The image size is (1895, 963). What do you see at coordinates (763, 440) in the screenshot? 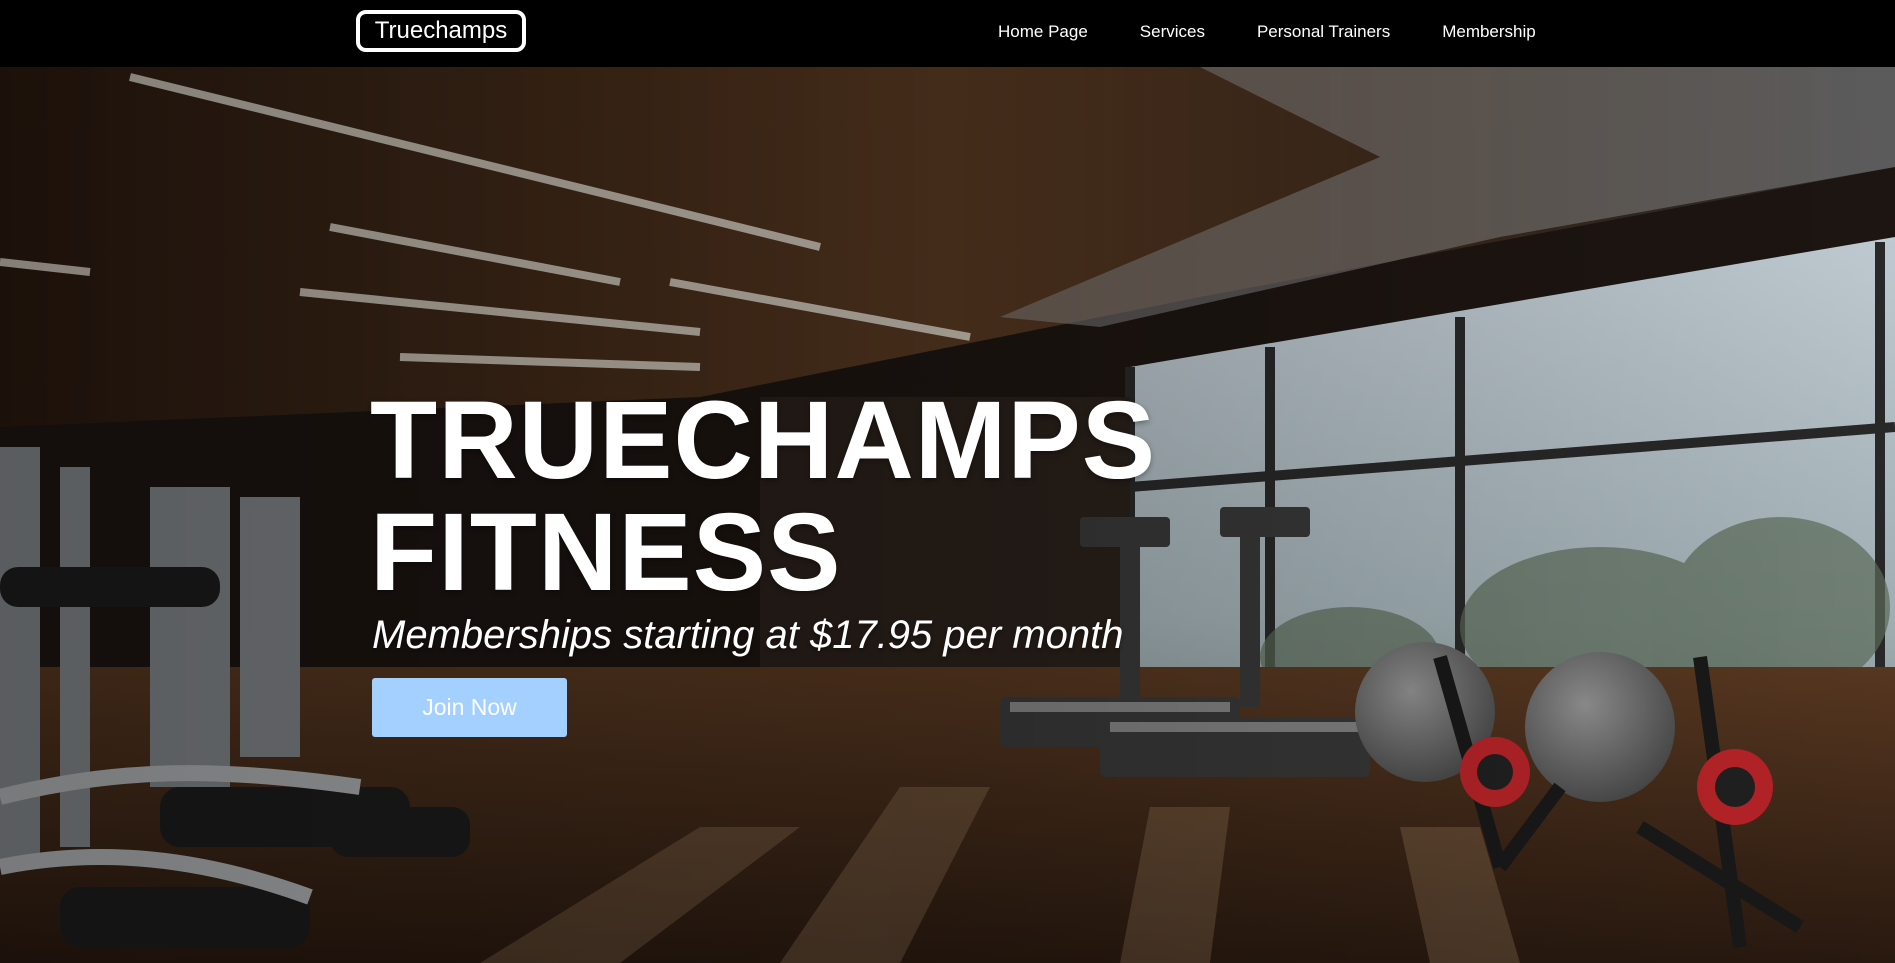
I see `hero-title-line-1: TRUECHAMPS` at bounding box center [763, 440].